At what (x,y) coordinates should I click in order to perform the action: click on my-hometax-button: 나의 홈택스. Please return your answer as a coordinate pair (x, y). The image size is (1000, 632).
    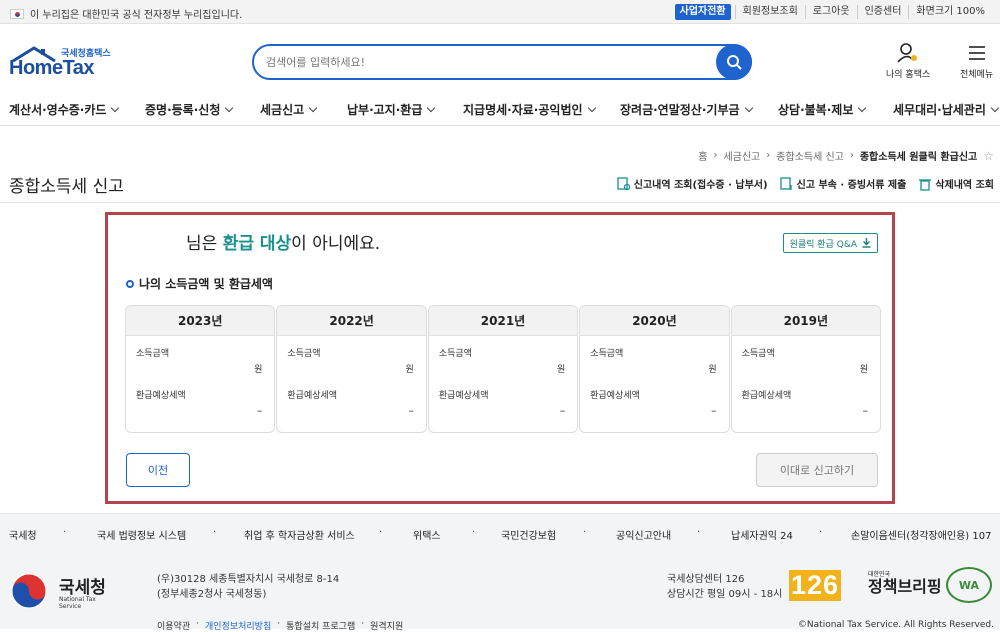
    Looking at the image, I should click on (908, 61).